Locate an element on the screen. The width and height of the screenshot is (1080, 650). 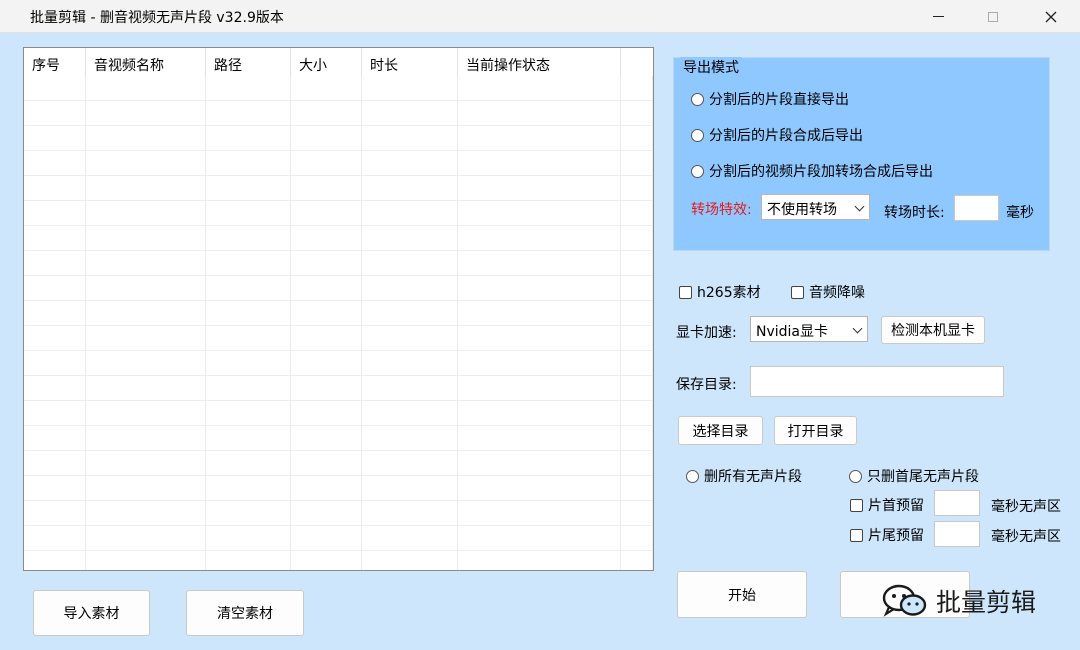
radio-label: 分割后的视频片段加转场合成后导出 is located at coordinates (821, 172).